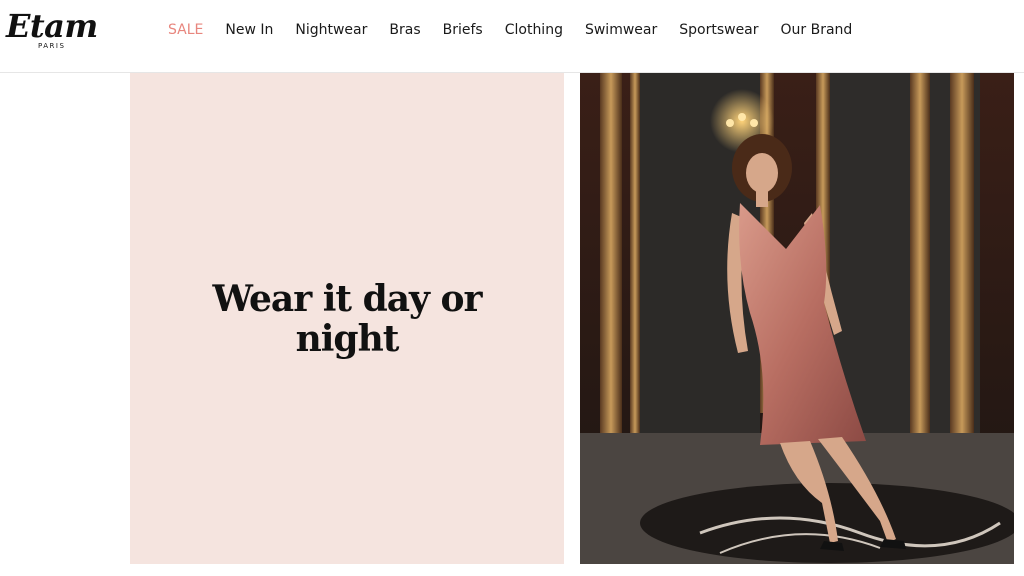  Describe the element at coordinates (463, 30) in the screenshot. I see `nav-item-briefs: Briefs` at that location.